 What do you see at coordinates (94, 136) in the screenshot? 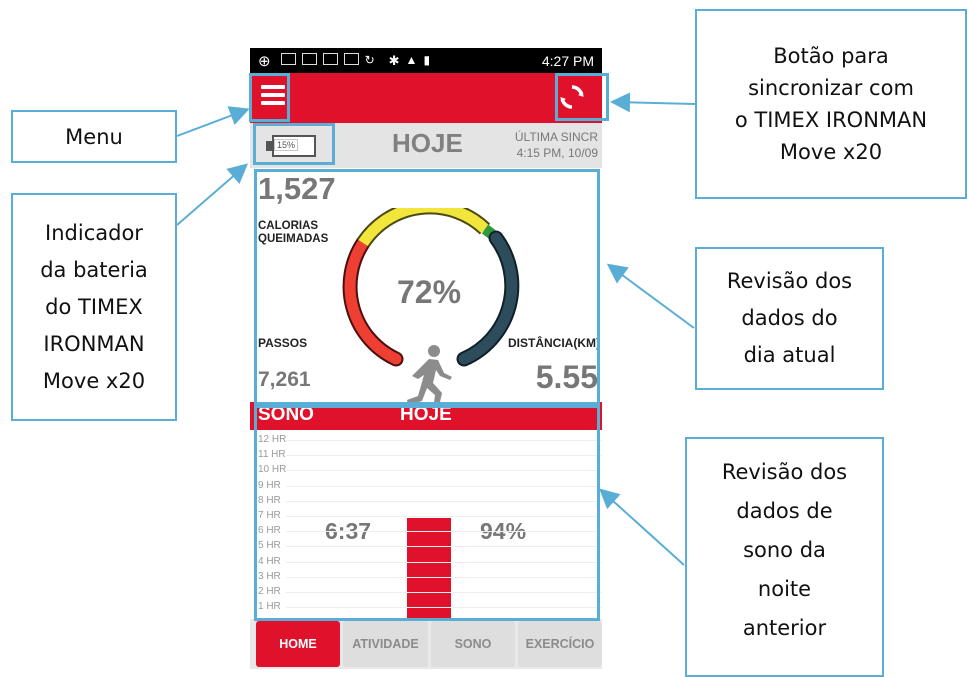
I see `menu-callout: Menu` at bounding box center [94, 136].